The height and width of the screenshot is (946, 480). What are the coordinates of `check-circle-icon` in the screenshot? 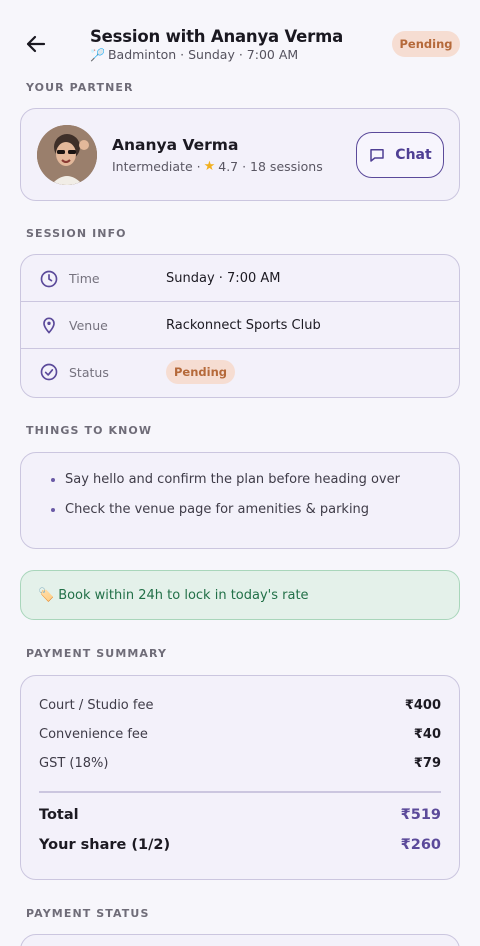 It's located at (49, 372).